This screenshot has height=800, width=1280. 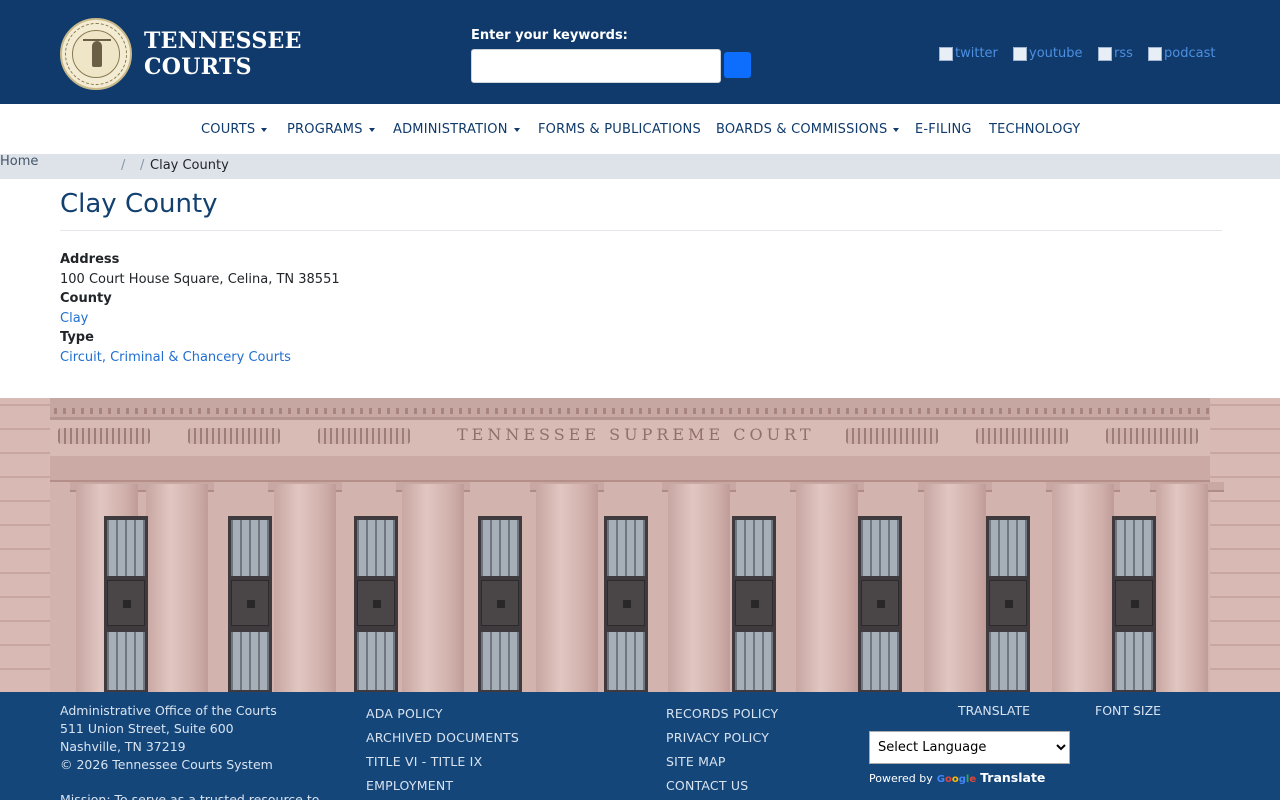 I want to click on footer-link-site-map: SITE MAP, so click(x=696, y=761).